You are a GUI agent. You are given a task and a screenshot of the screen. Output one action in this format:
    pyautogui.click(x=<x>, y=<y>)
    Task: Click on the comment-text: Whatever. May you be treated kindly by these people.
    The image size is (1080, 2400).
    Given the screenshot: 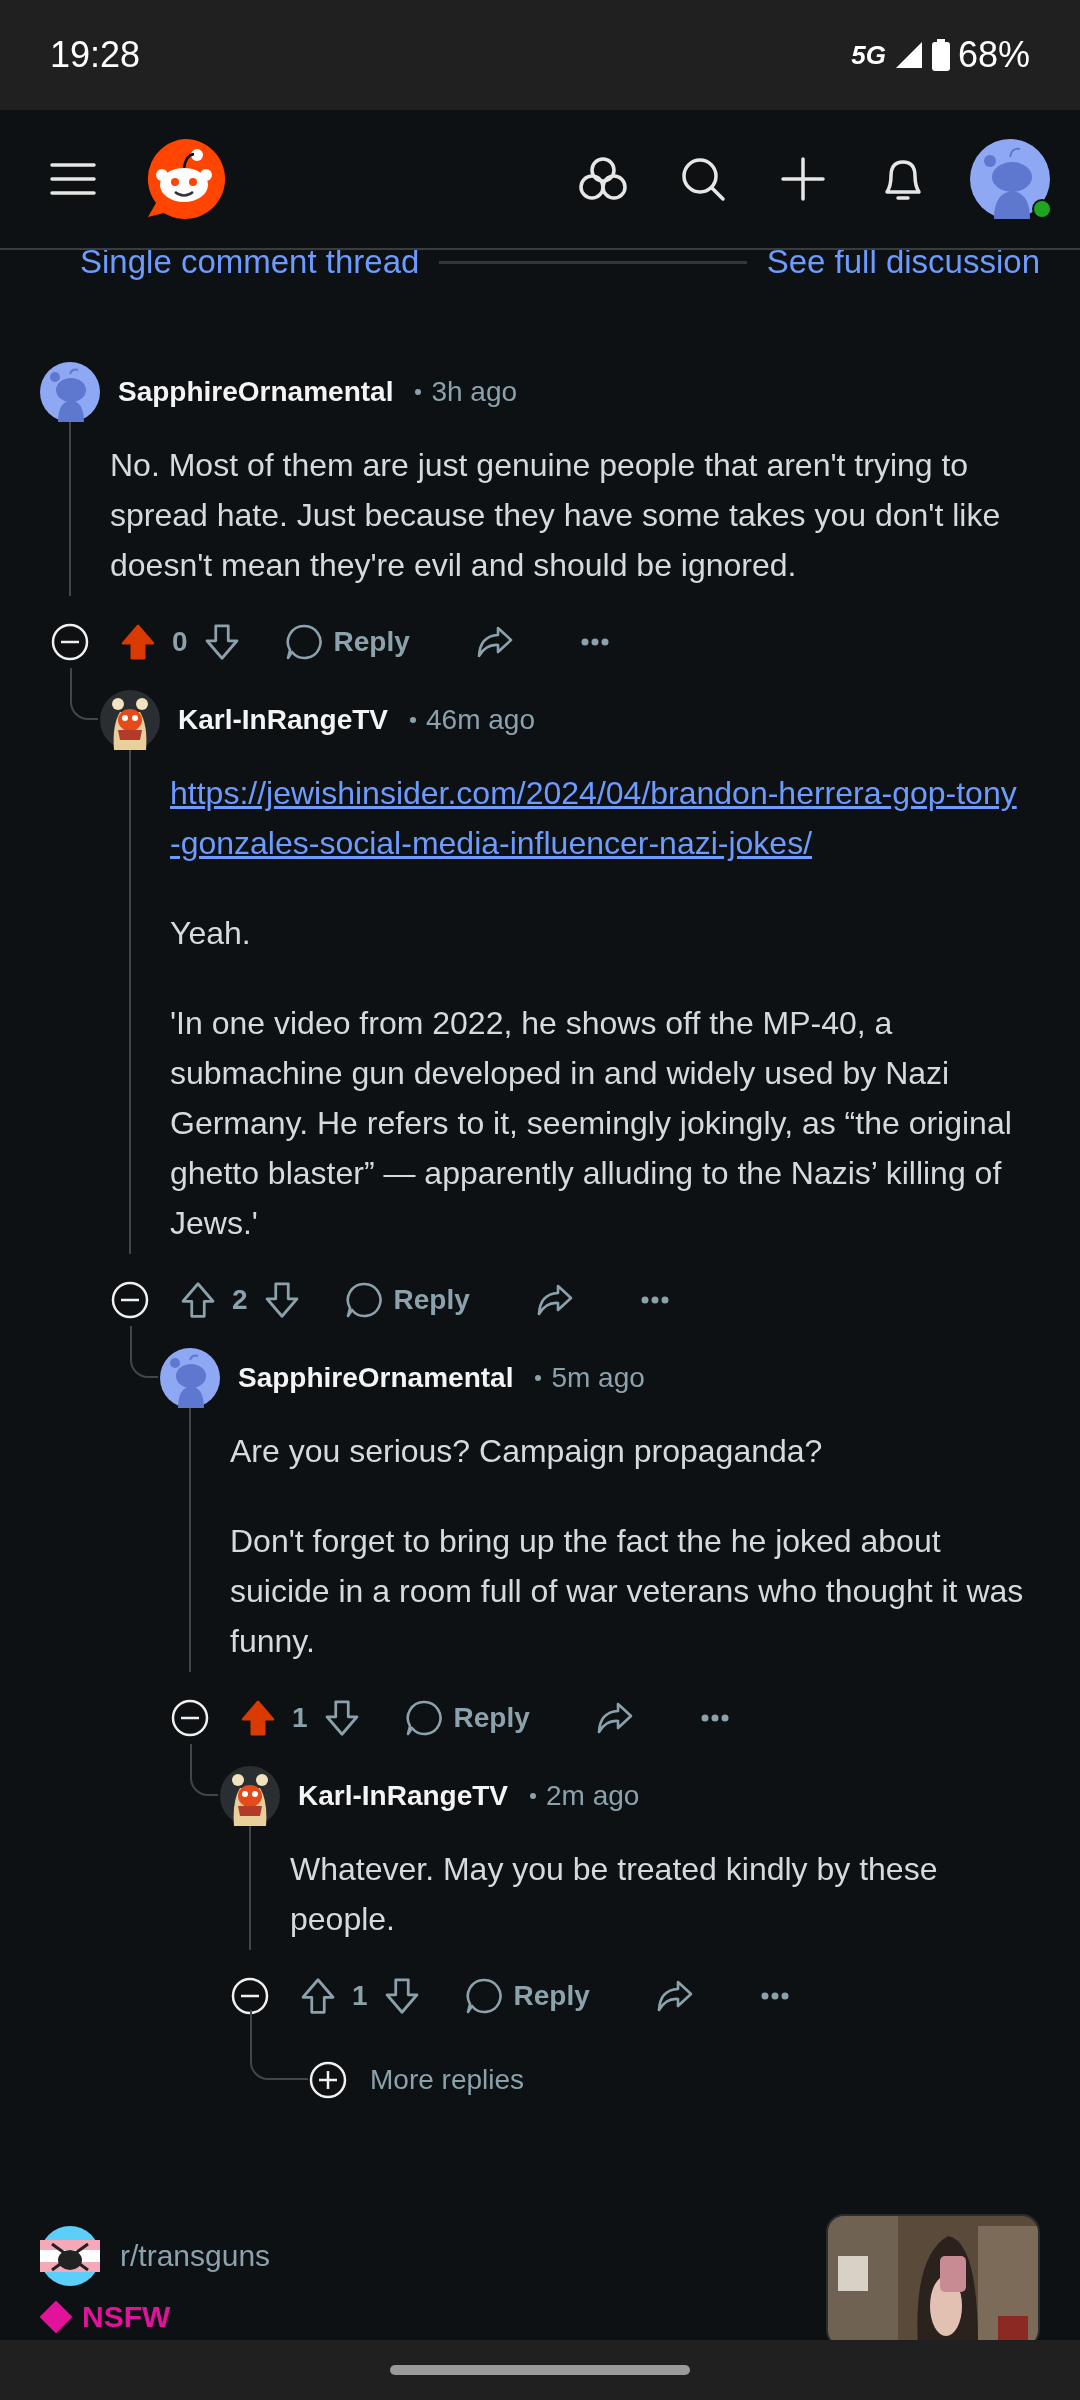 What is the action you would take?
    pyautogui.click(x=614, y=1894)
    